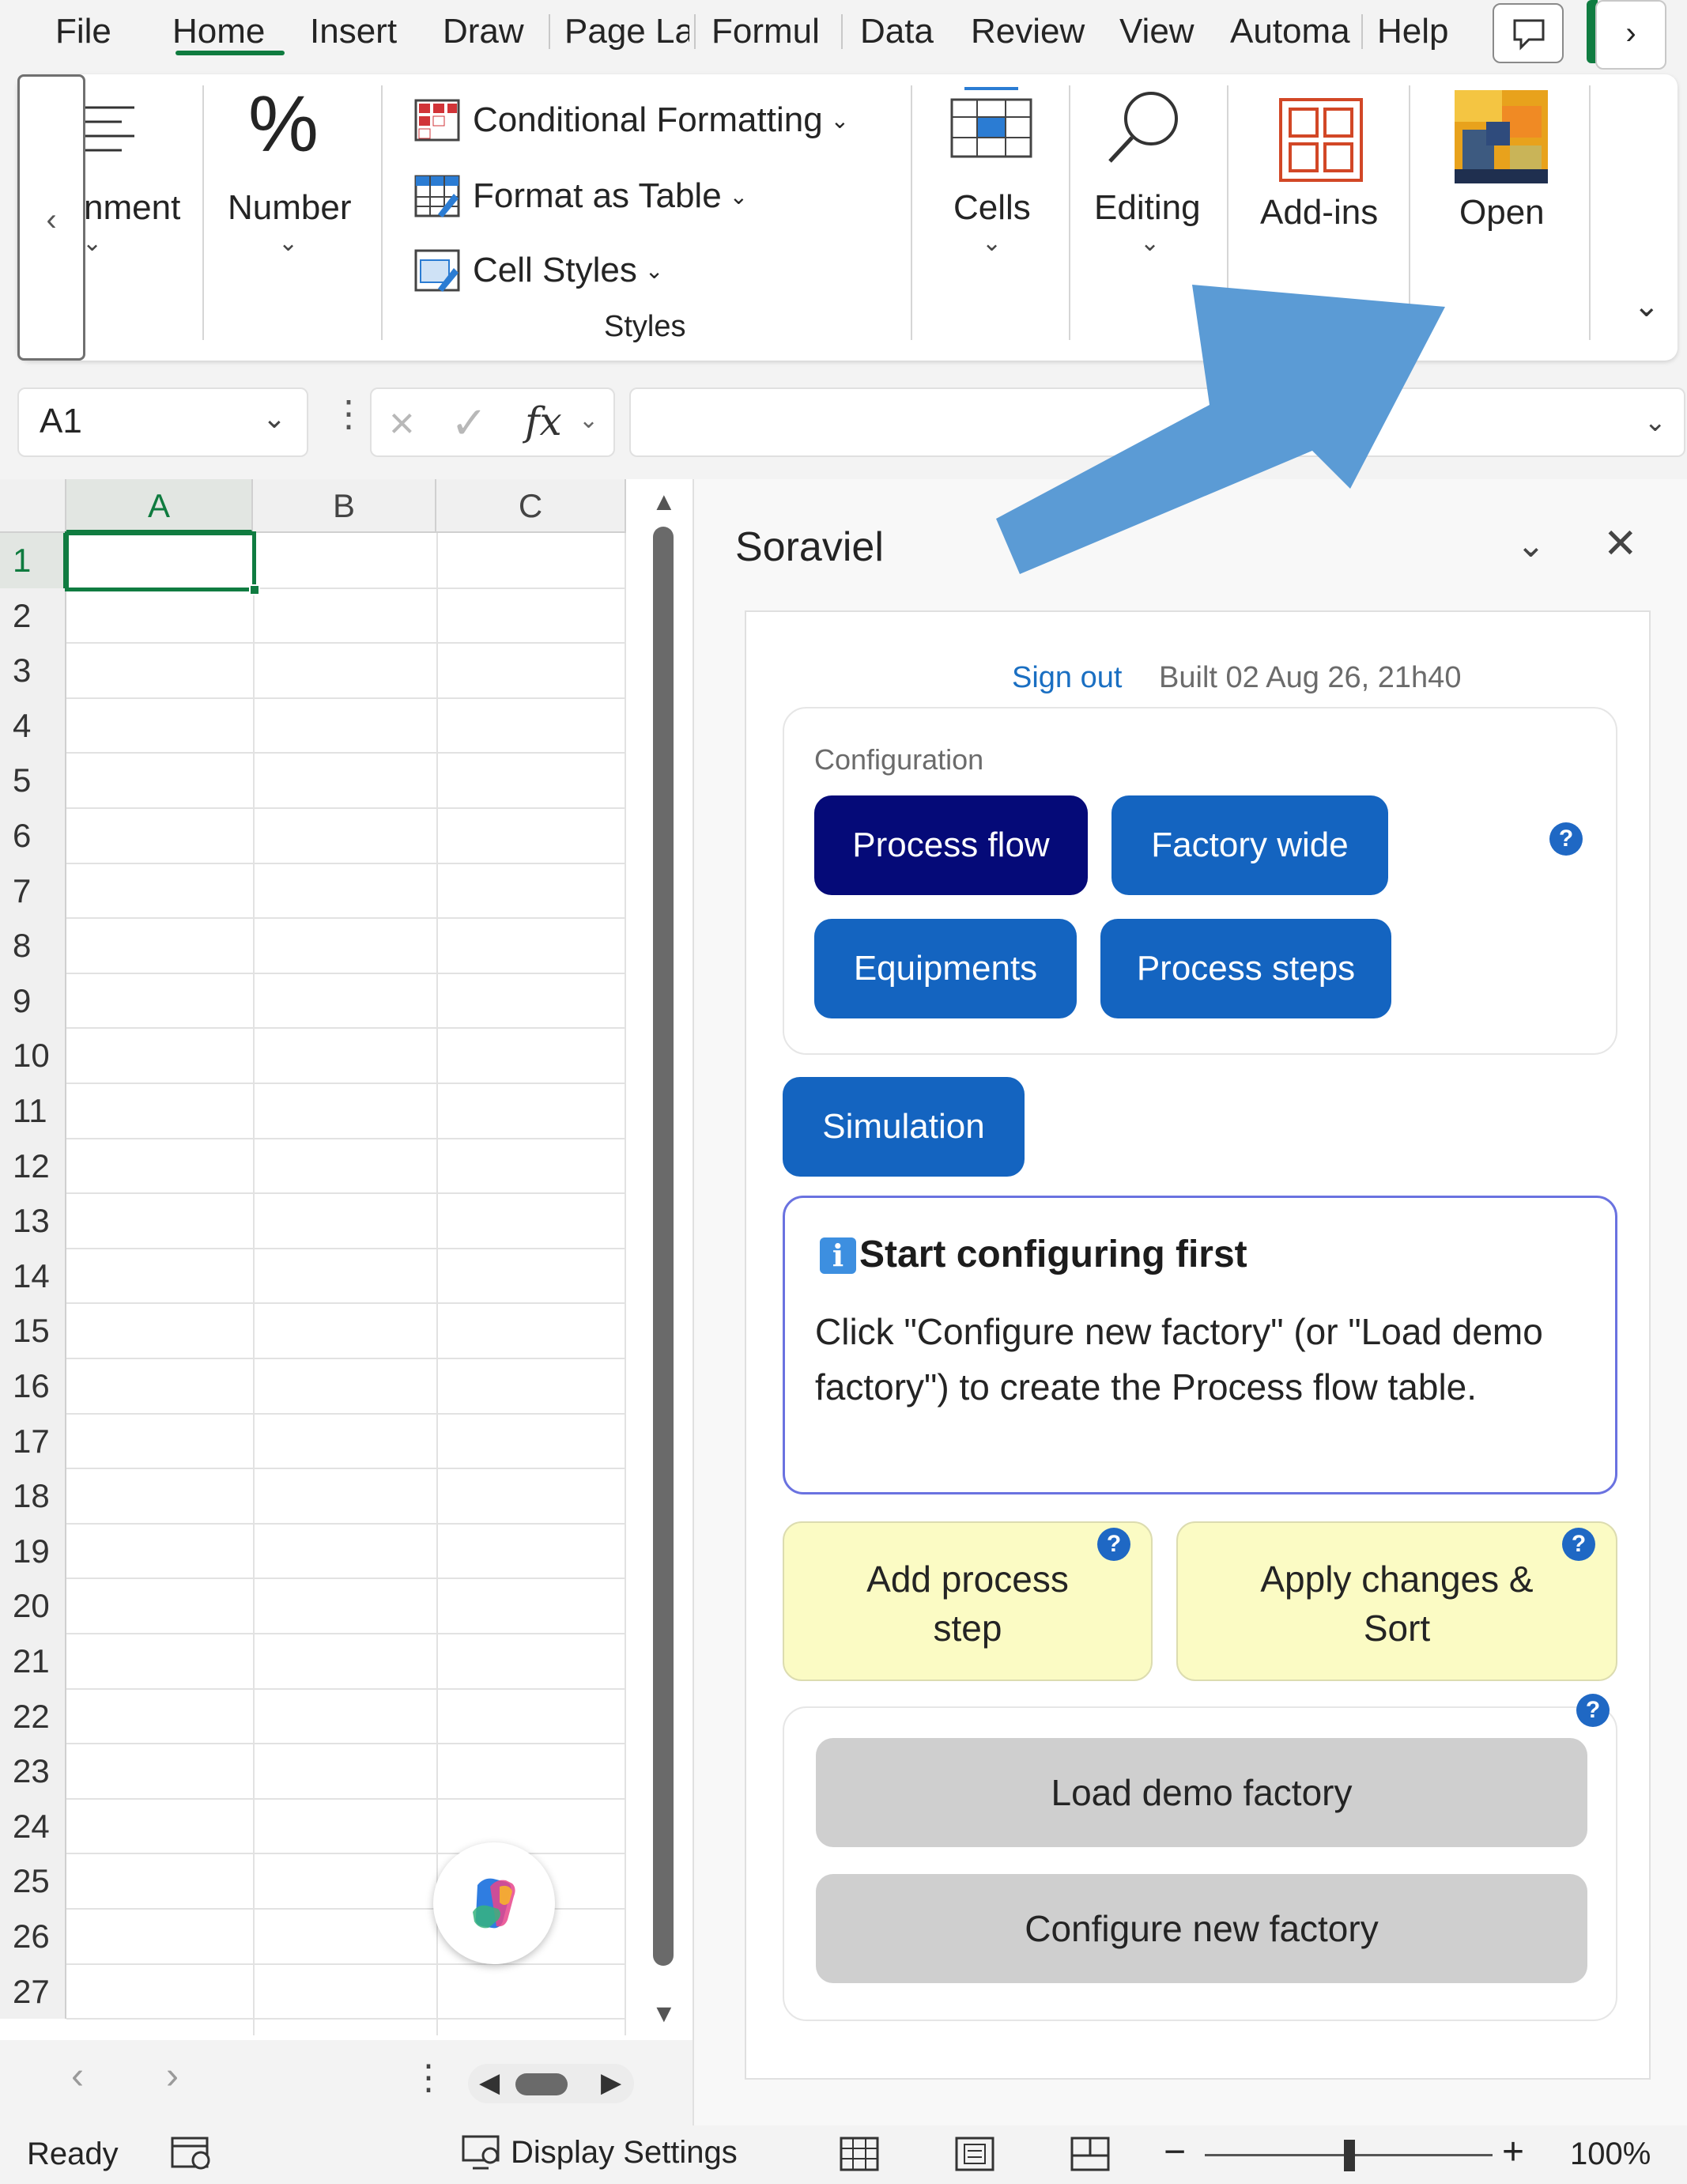 Image resolution: width=1687 pixels, height=2184 pixels. I want to click on scrollbar-thumb, so click(663, 1246).